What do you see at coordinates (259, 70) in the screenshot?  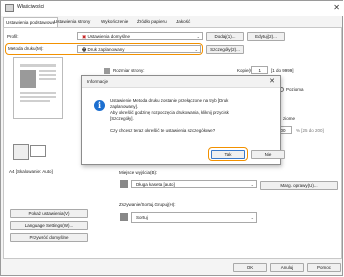 I see `copies-input: 1` at bounding box center [259, 70].